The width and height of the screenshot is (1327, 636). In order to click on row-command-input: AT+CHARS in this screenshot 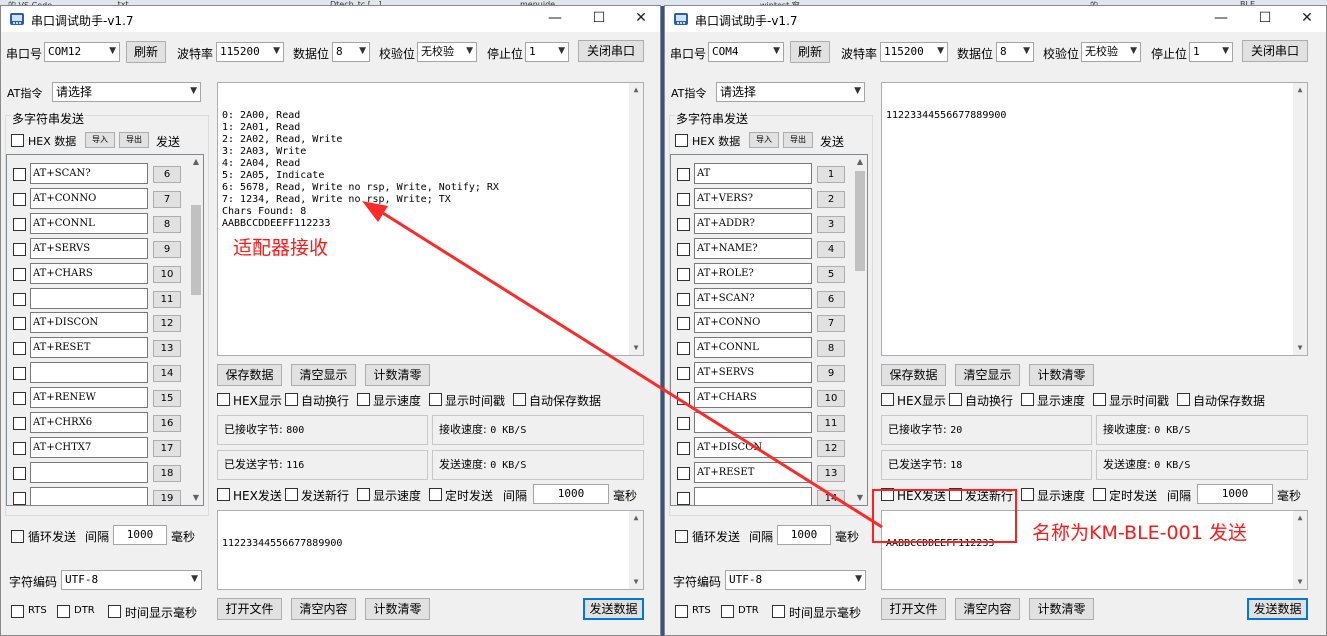, I will do `click(753, 398)`.